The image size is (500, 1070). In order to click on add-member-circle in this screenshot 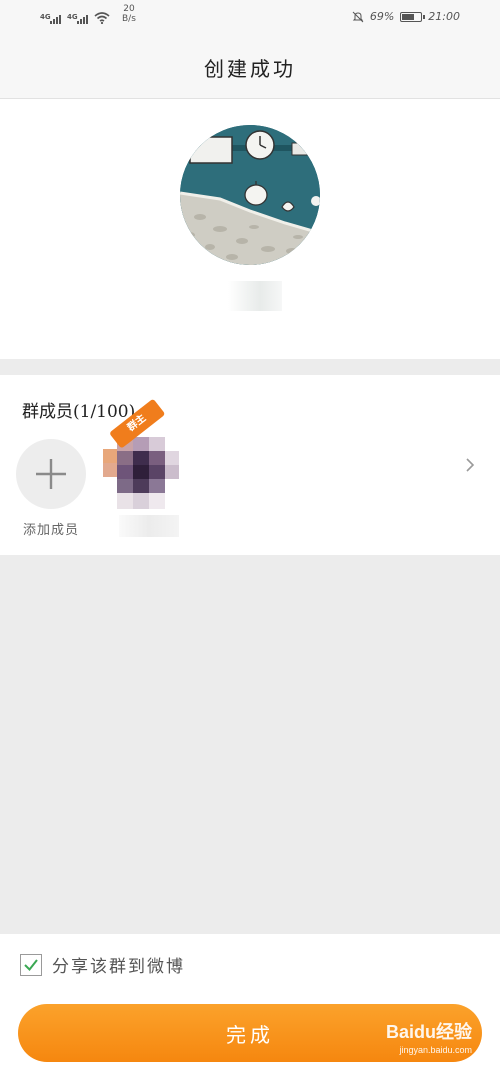, I will do `click(51, 474)`.